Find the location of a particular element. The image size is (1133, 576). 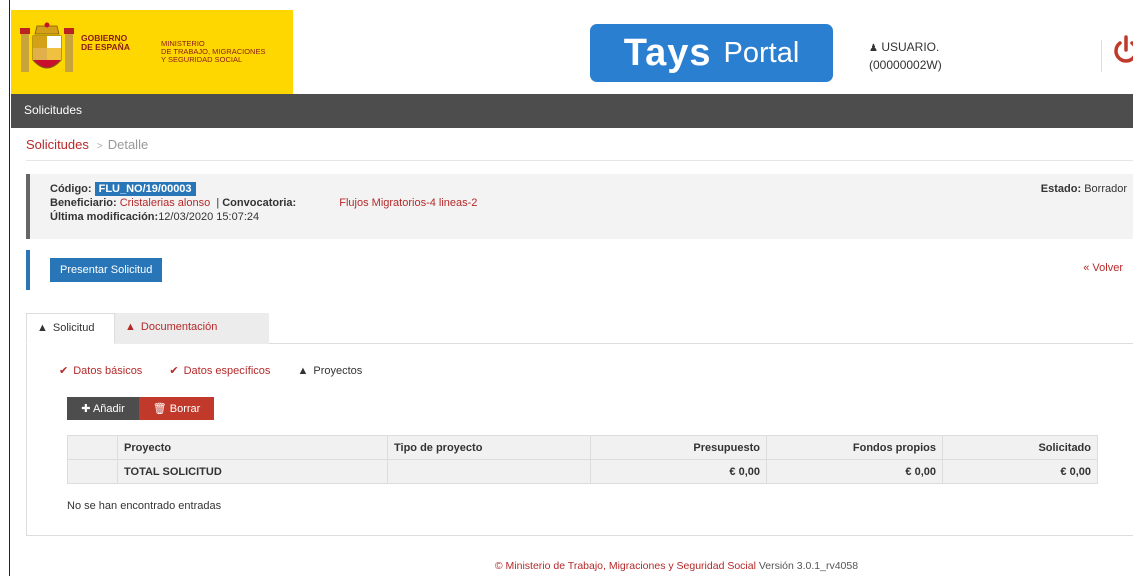

gov-line-2: DE ESPAÑA is located at coordinates (105, 47).